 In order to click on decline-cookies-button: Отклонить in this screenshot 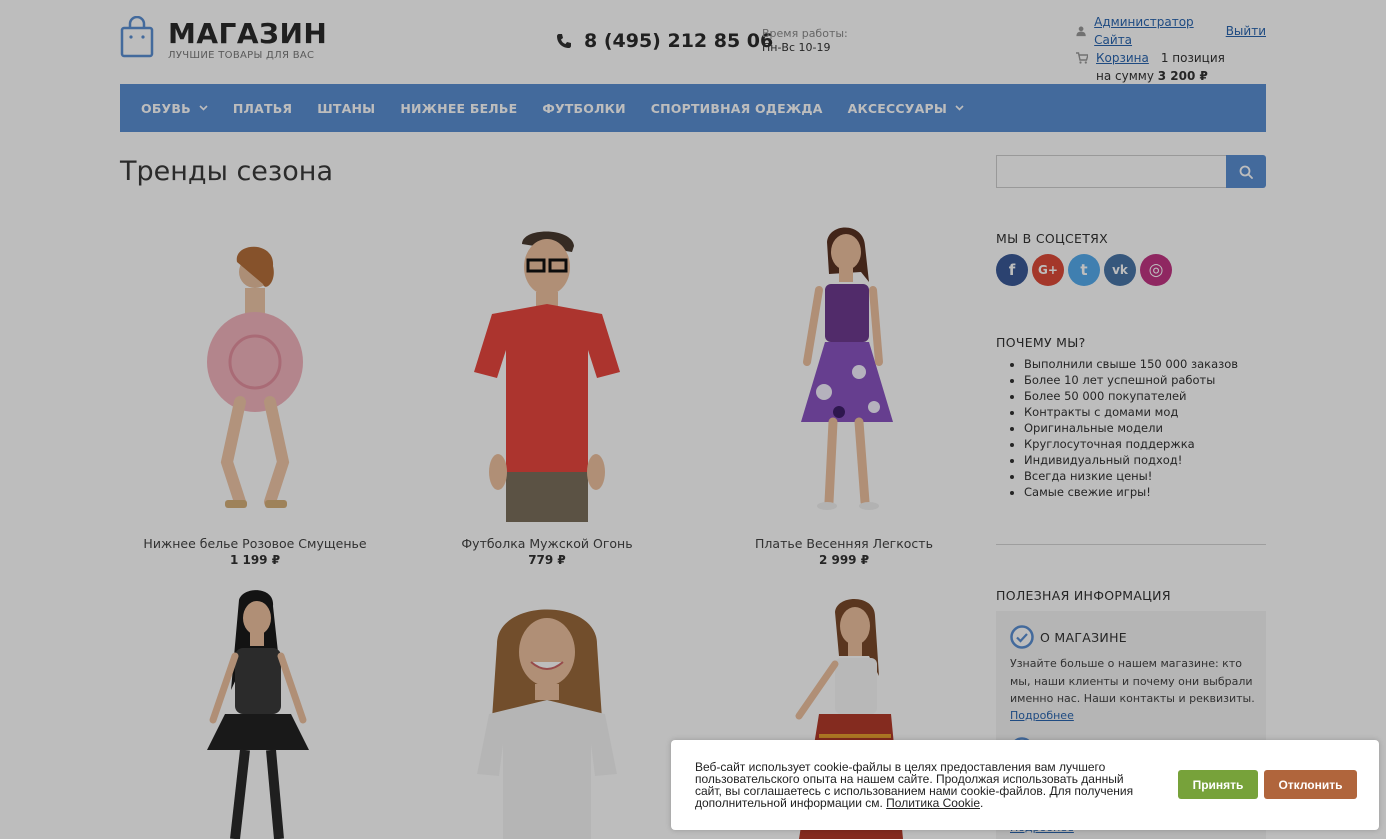, I will do `click(1310, 784)`.